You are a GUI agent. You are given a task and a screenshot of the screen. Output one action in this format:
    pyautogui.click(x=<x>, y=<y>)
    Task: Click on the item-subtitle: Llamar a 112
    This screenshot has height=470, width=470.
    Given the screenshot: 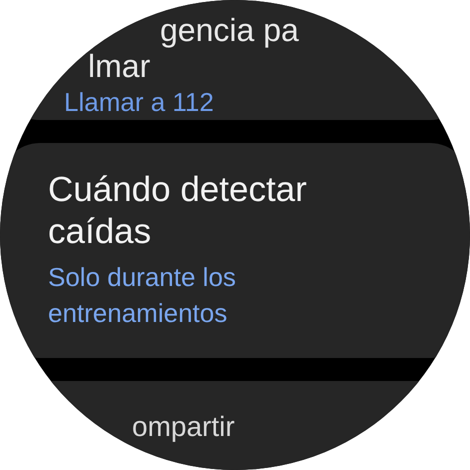 What is the action you would take?
    pyautogui.click(x=139, y=102)
    